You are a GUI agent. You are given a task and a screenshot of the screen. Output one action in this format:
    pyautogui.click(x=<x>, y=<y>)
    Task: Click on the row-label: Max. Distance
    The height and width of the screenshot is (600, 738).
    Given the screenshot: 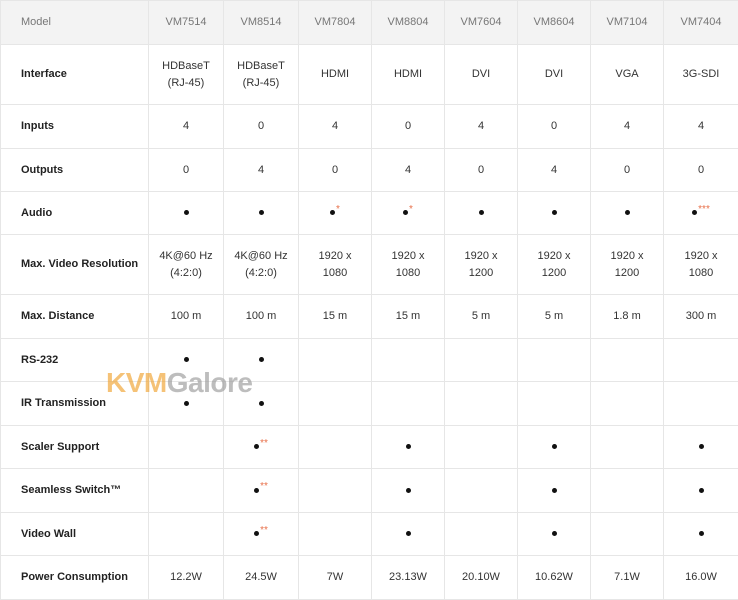 What is the action you would take?
    pyautogui.click(x=74, y=316)
    